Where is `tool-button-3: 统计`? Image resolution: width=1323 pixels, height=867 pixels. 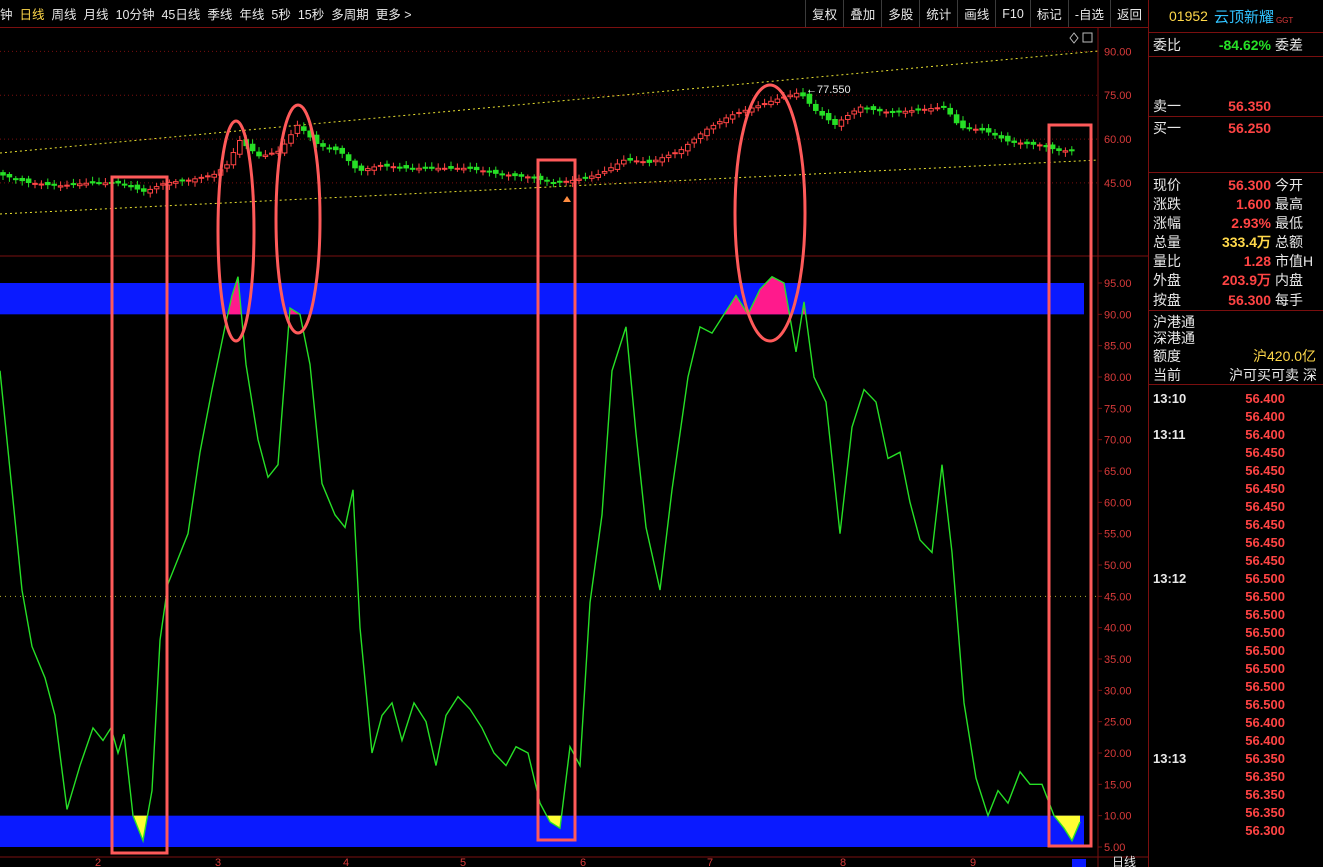 tool-button-3: 统计 is located at coordinates (938, 13).